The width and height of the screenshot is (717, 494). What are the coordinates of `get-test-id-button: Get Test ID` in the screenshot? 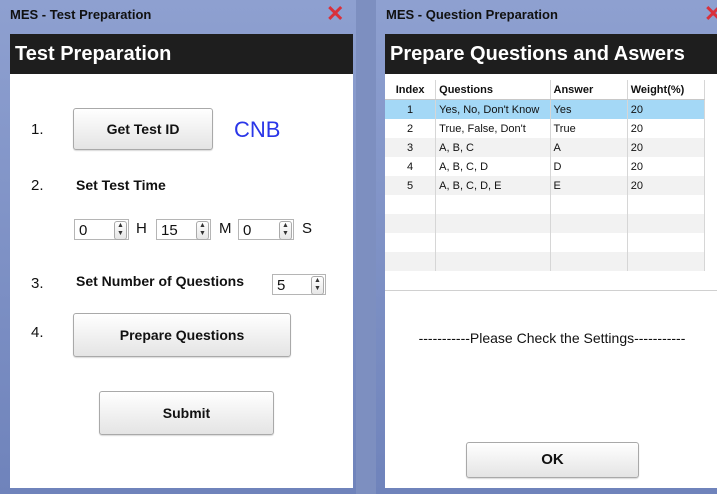 It's located at (143, 129).